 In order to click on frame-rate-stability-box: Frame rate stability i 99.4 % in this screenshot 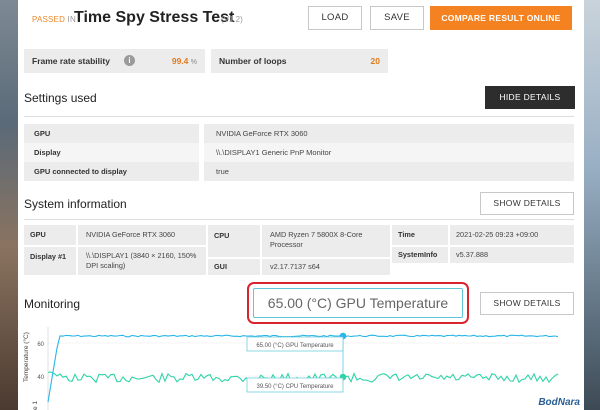, I will do `click(114, 61)`.